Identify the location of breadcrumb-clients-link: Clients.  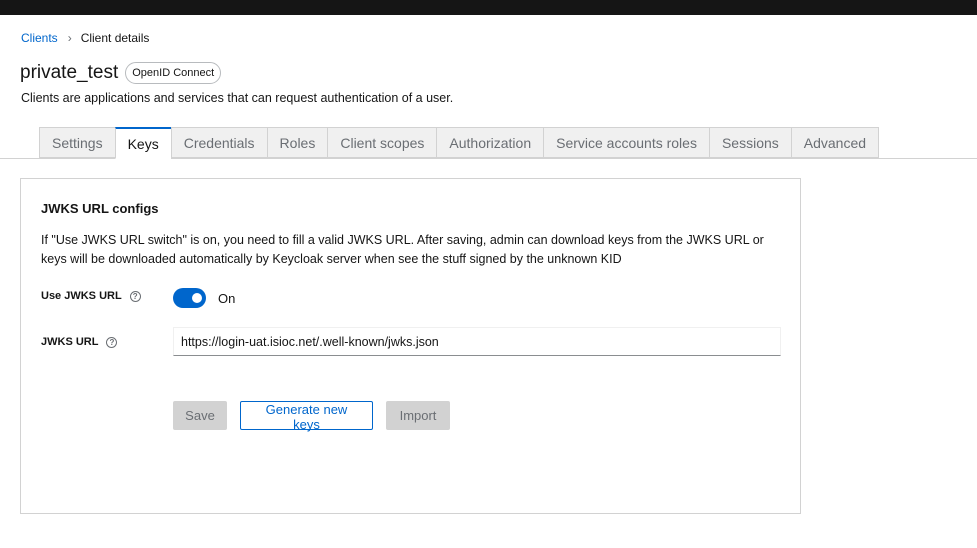
(39, 38).